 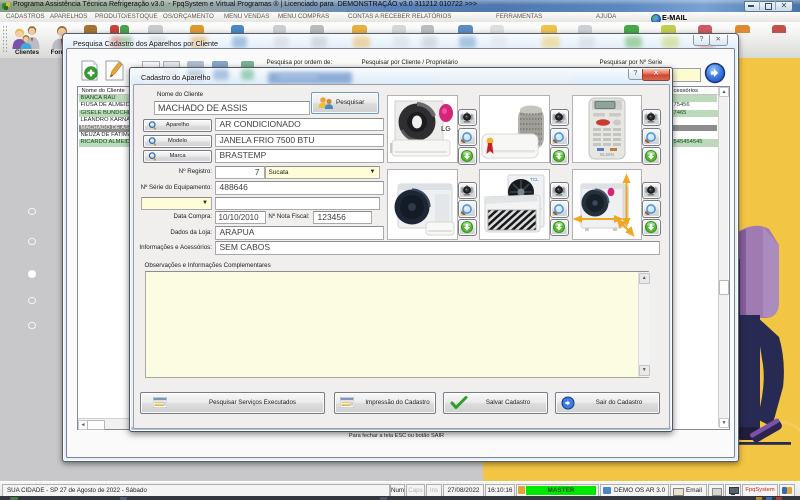 I want to click on svg-text: LG, so click(x=446, y=129).